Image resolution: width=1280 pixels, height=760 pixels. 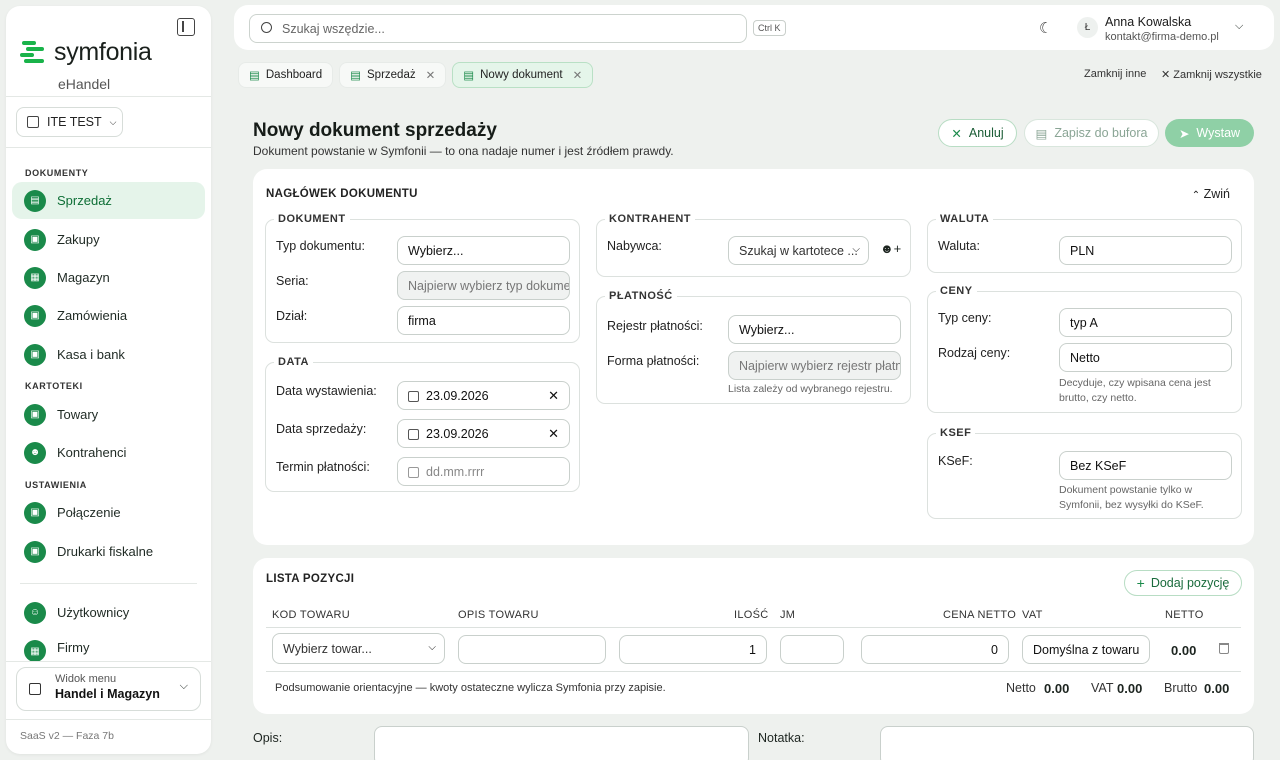 What do you see at coordinates (1115, 74) in the screenshot?
I see `close-others-link: Zamknij inne` at bounding box center [1115, 74].